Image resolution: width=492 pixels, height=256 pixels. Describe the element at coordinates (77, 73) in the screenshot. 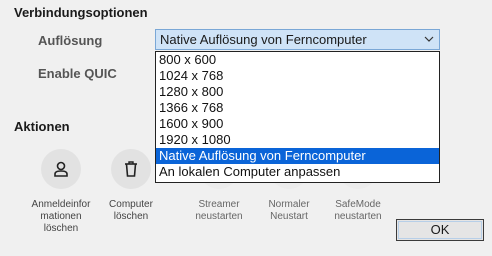

I see `quic-label: Enable QUIC` at that location.